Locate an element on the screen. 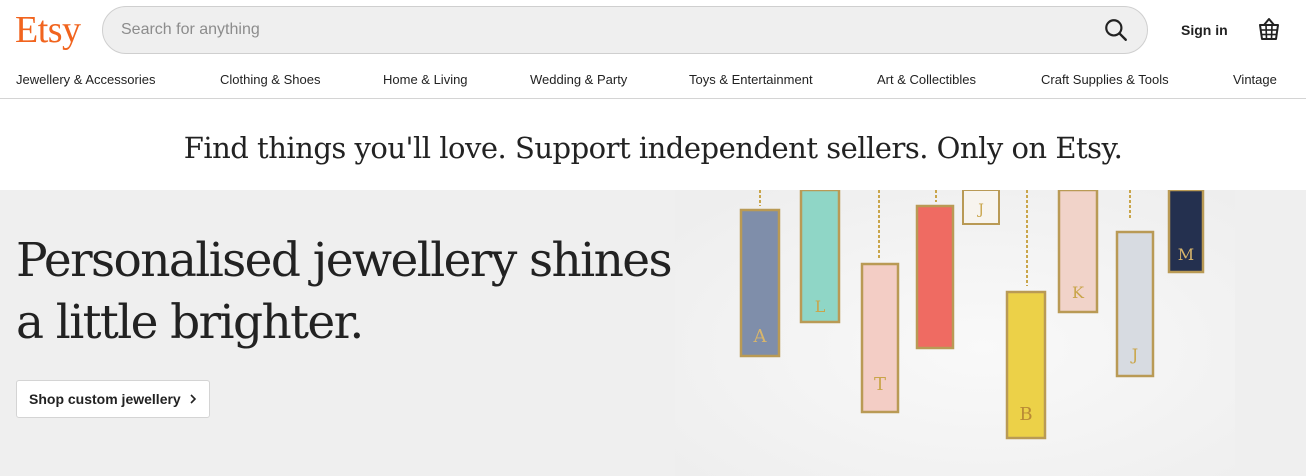 This screenshot has height=476, width=1306. shop-custom-jewellery-button: Shop custom jewellery is located at coordinates (113, 399).